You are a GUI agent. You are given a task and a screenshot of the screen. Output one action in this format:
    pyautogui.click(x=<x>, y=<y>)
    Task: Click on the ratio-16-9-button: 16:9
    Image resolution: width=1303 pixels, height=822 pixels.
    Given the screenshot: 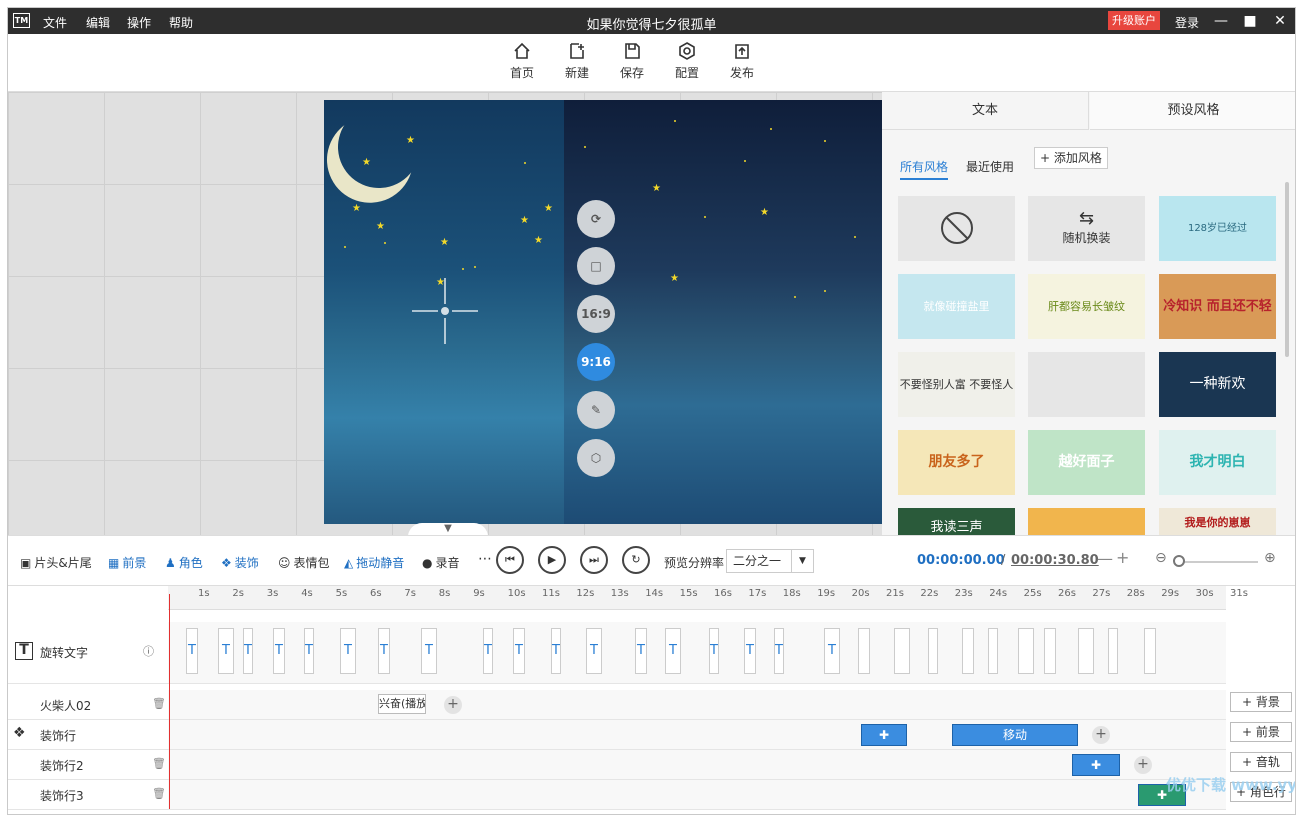 What is the action you would take?
    pyautogui.click(x=596, y=314)
    